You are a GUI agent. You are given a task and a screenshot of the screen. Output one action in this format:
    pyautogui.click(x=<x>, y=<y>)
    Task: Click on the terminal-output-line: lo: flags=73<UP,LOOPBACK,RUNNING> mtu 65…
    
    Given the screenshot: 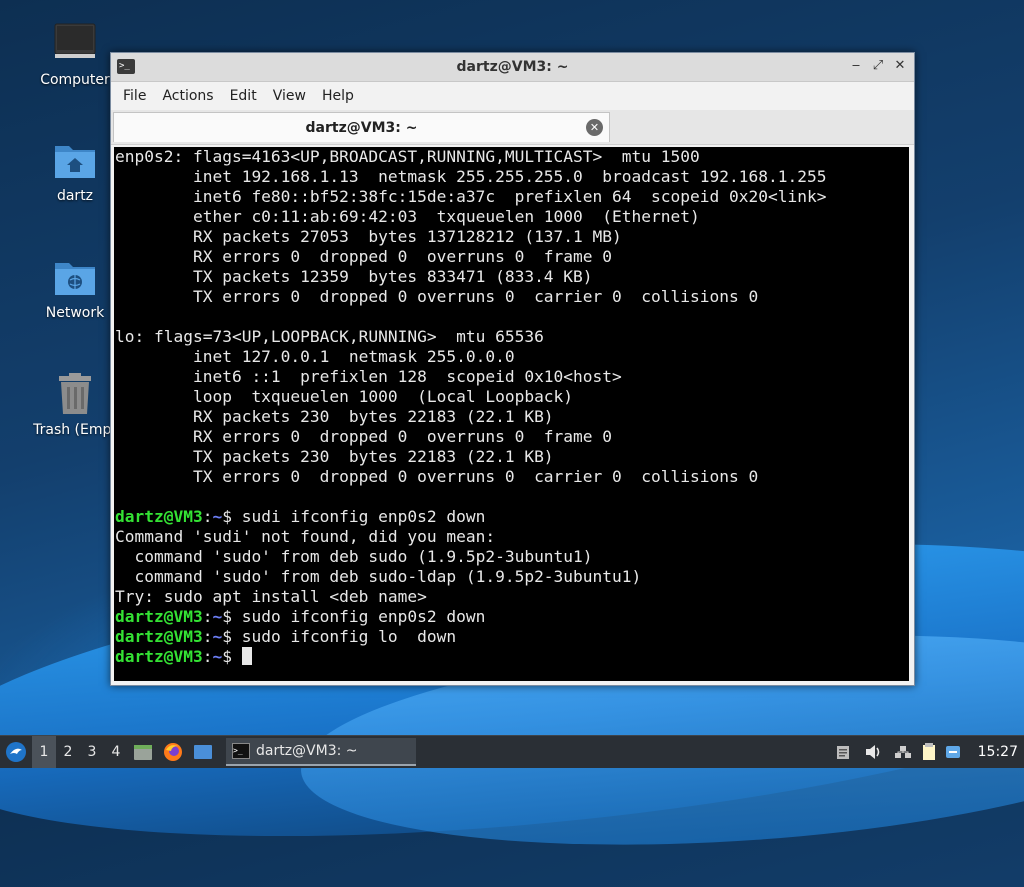 What is the action you would take?
    pyautogui.click(x=329, y=336)
    